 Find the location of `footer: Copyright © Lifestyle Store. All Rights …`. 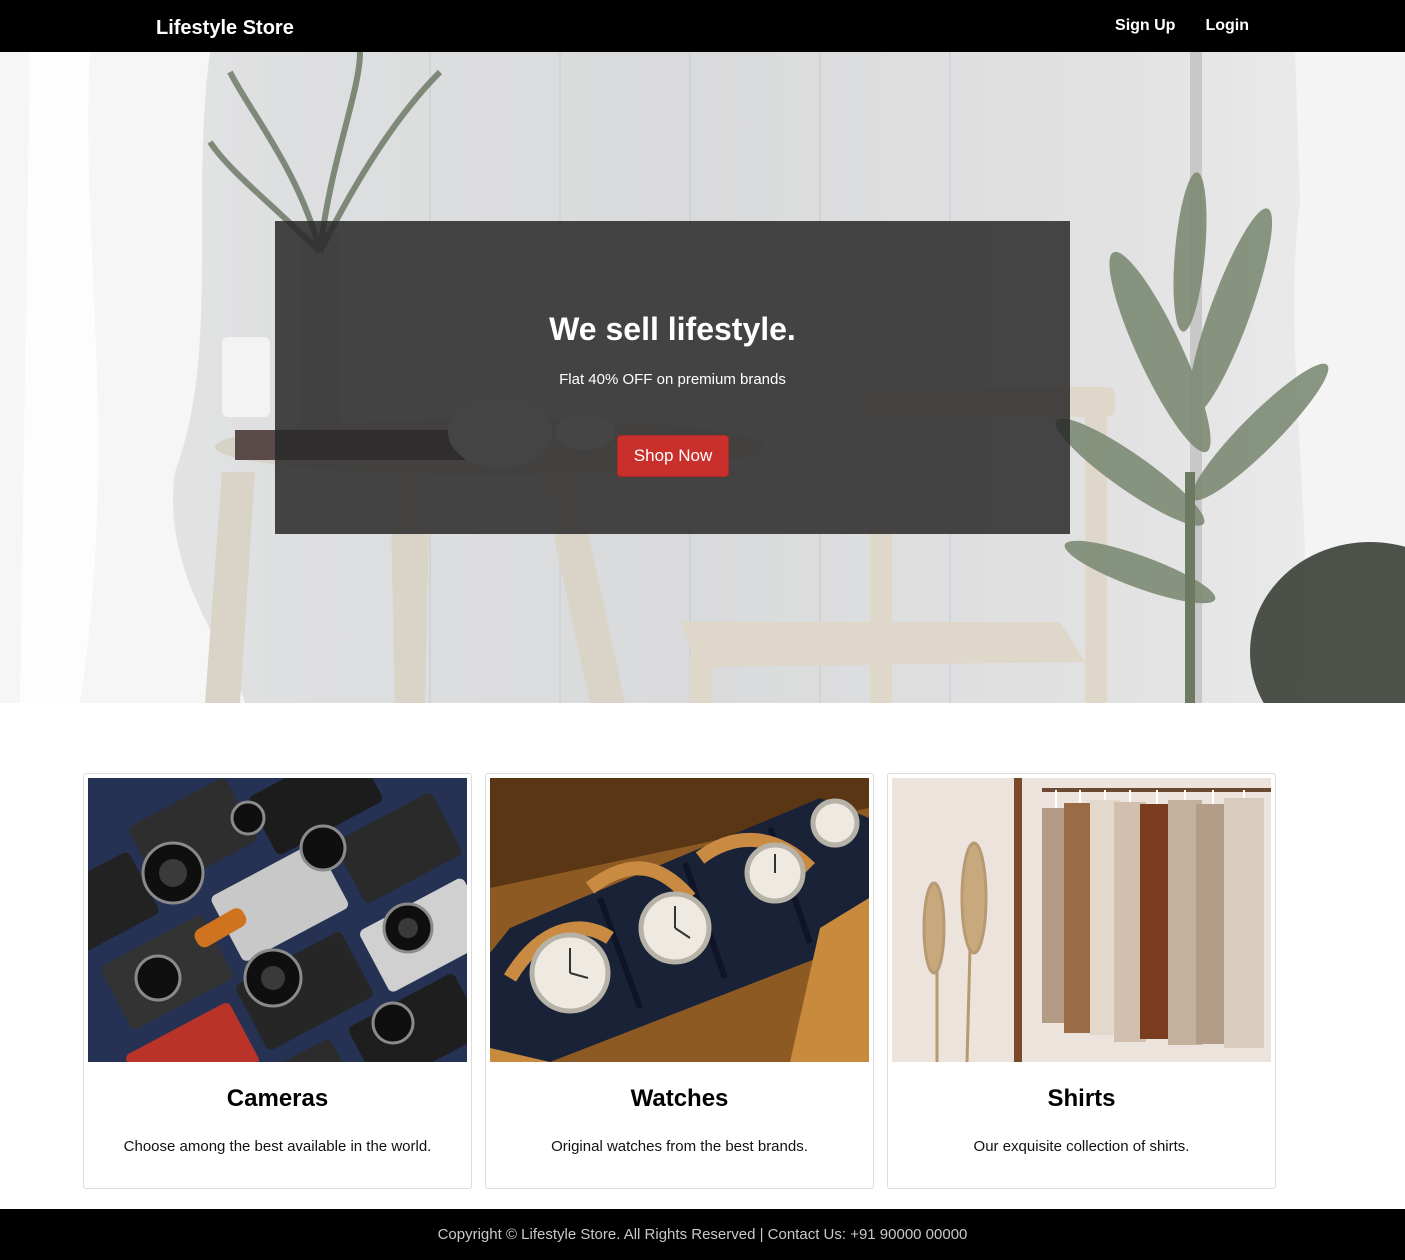

footer: Copyright © Lifestyle Store. All Rights … is located at coordinates (702, 1234).